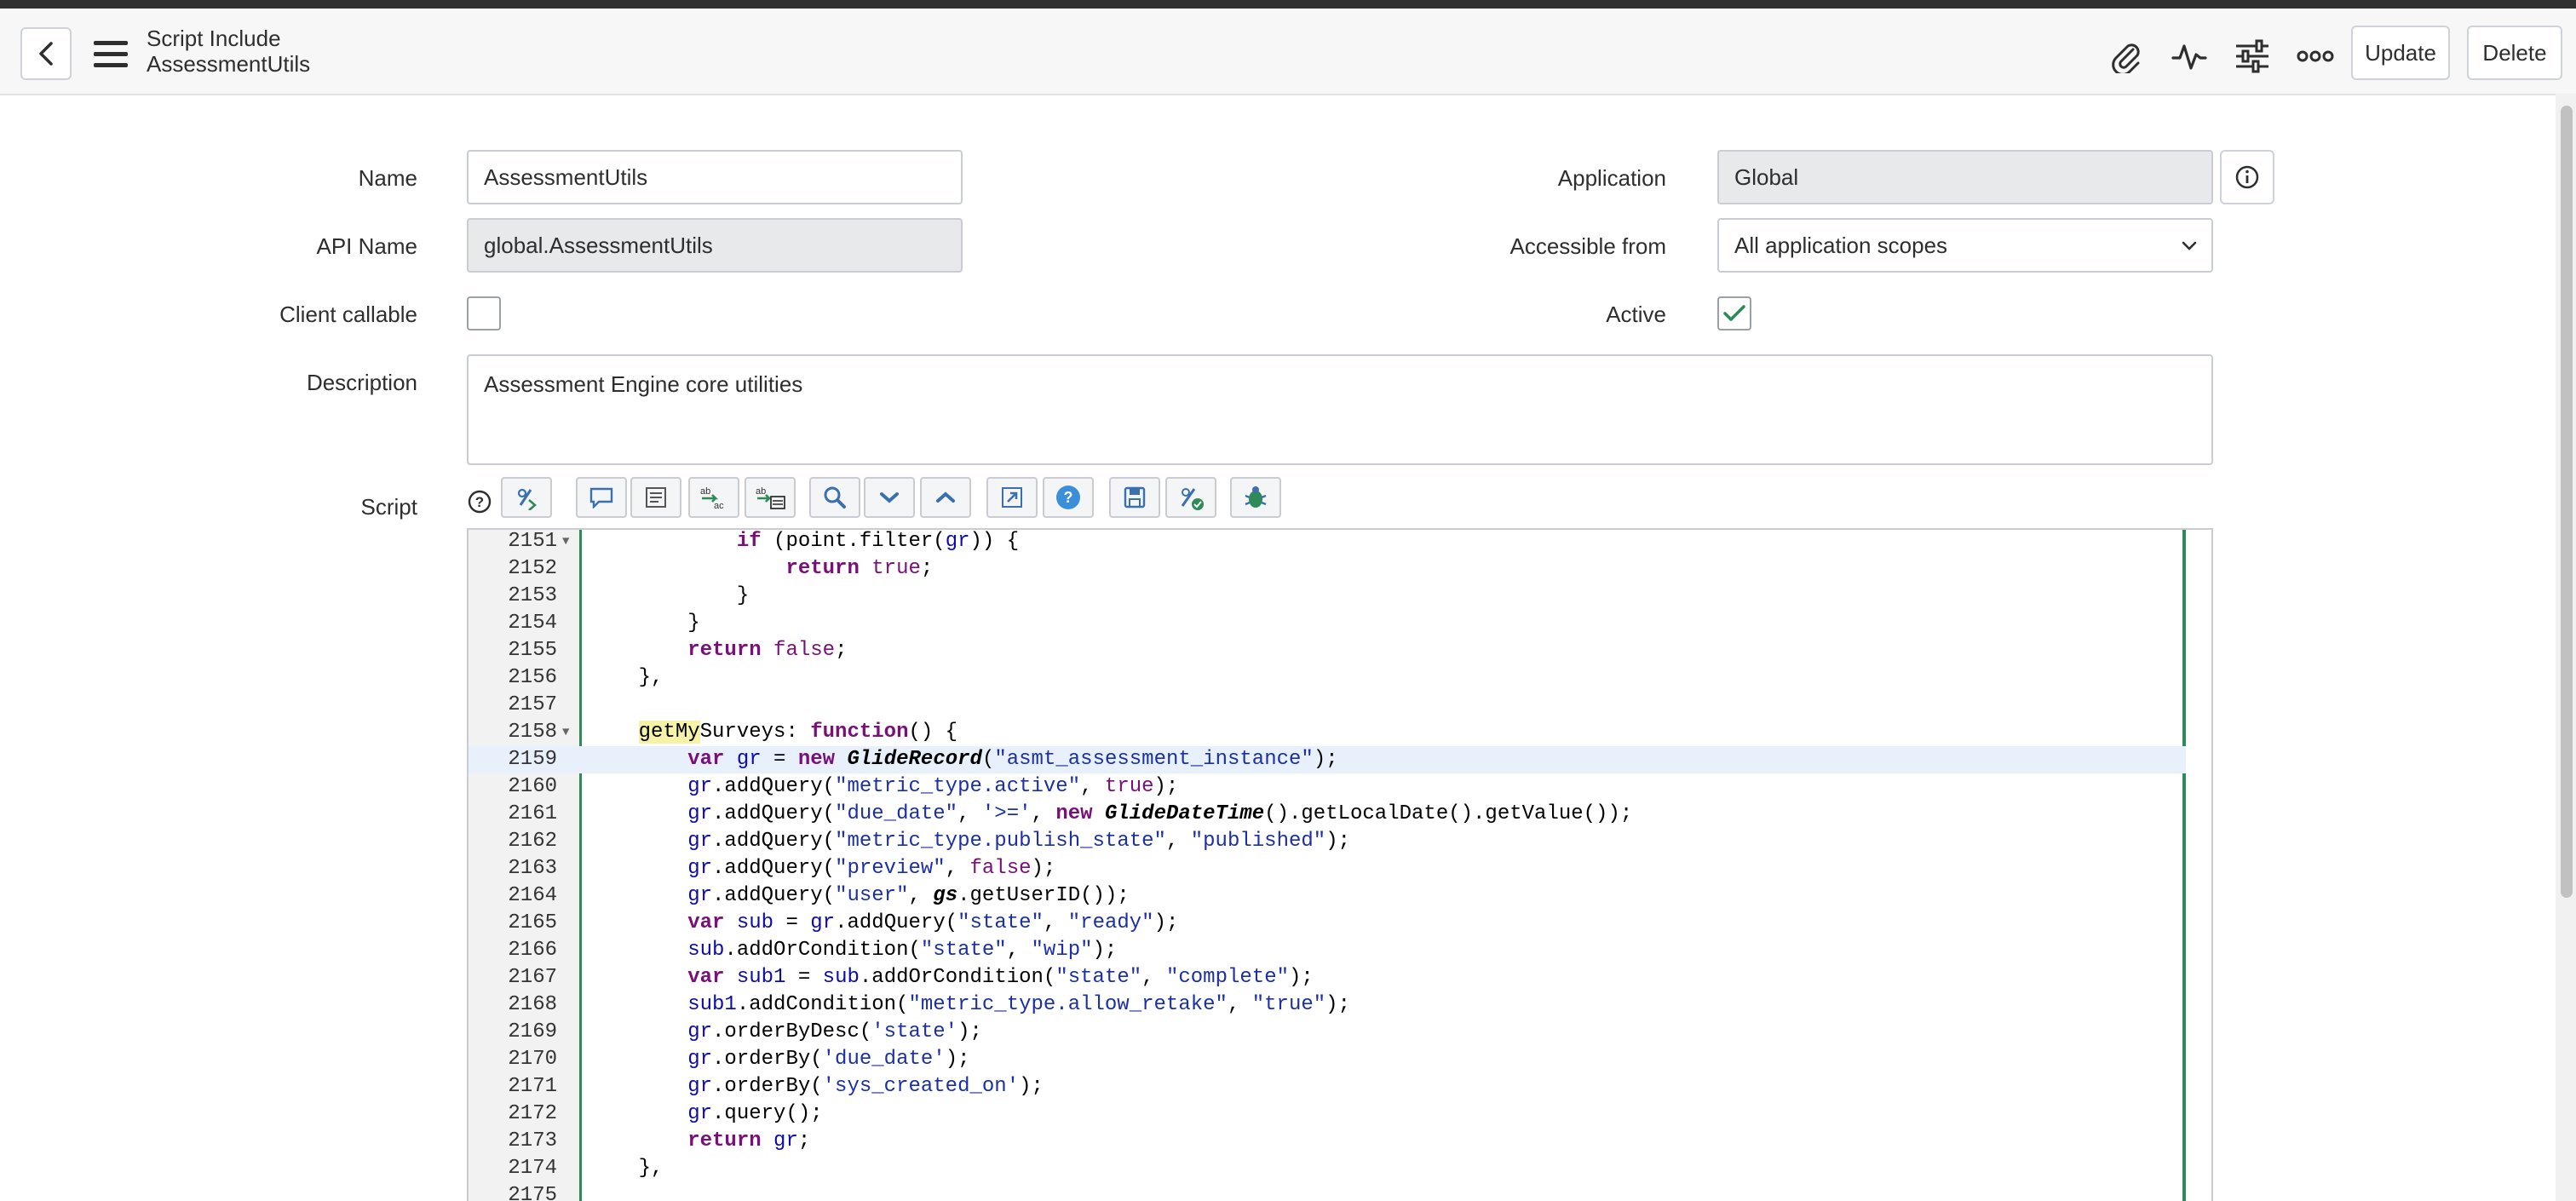 This screenshot has width=2576, height=1201. What do you see at coordinates (1256, 497) in the screenshot?
I see `debugger-button` at bounding box center [1256, 497].